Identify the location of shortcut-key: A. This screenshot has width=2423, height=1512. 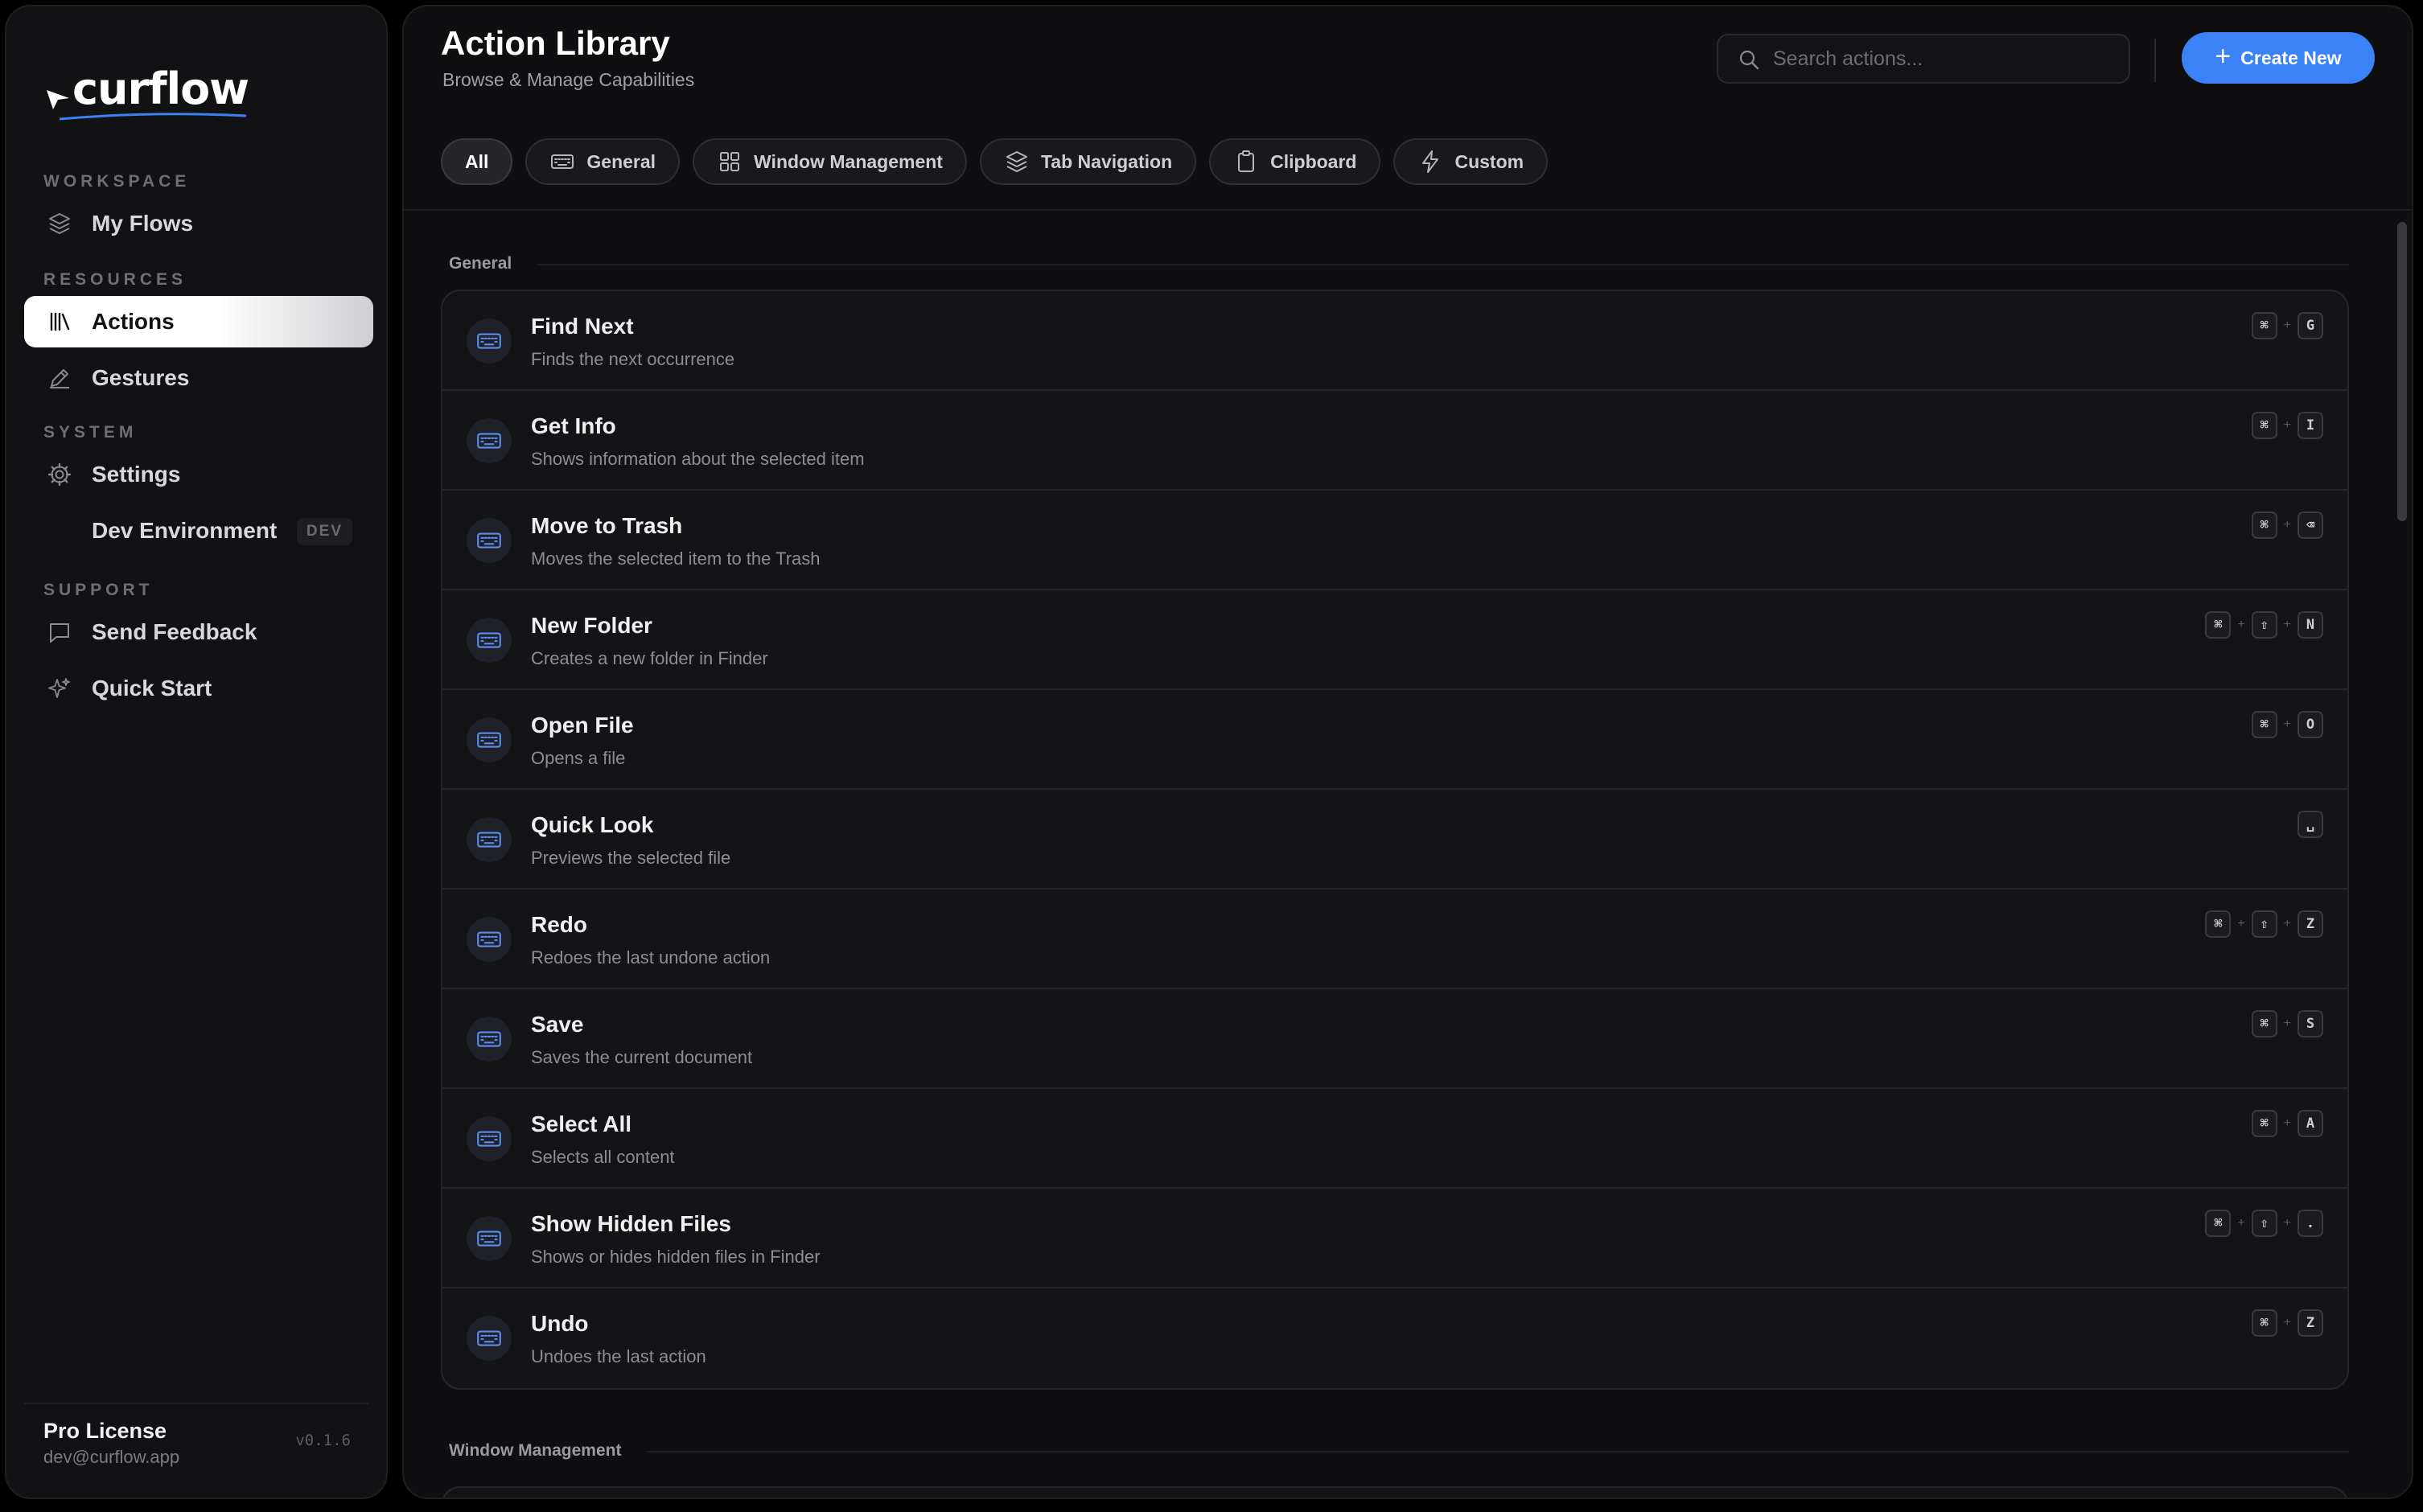
(2310, 1124).